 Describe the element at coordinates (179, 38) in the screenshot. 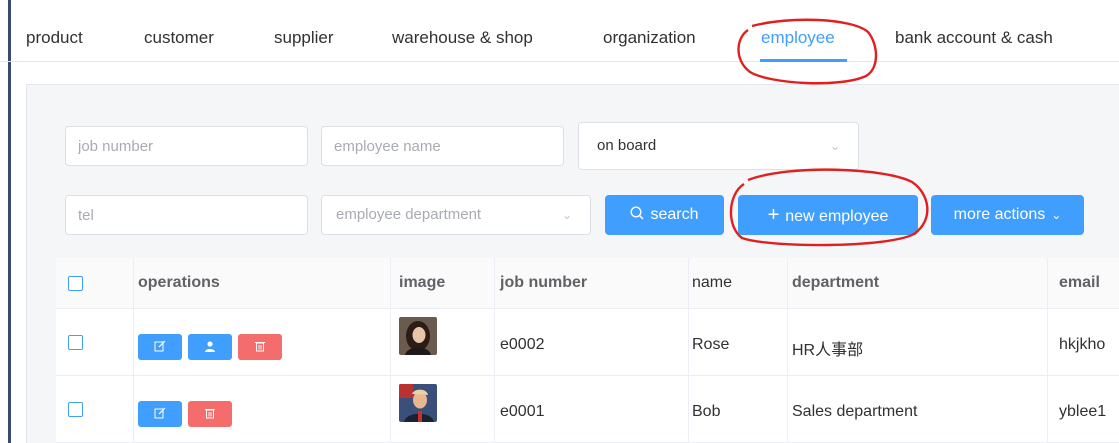

I see `tab-customer: customer` at that location.